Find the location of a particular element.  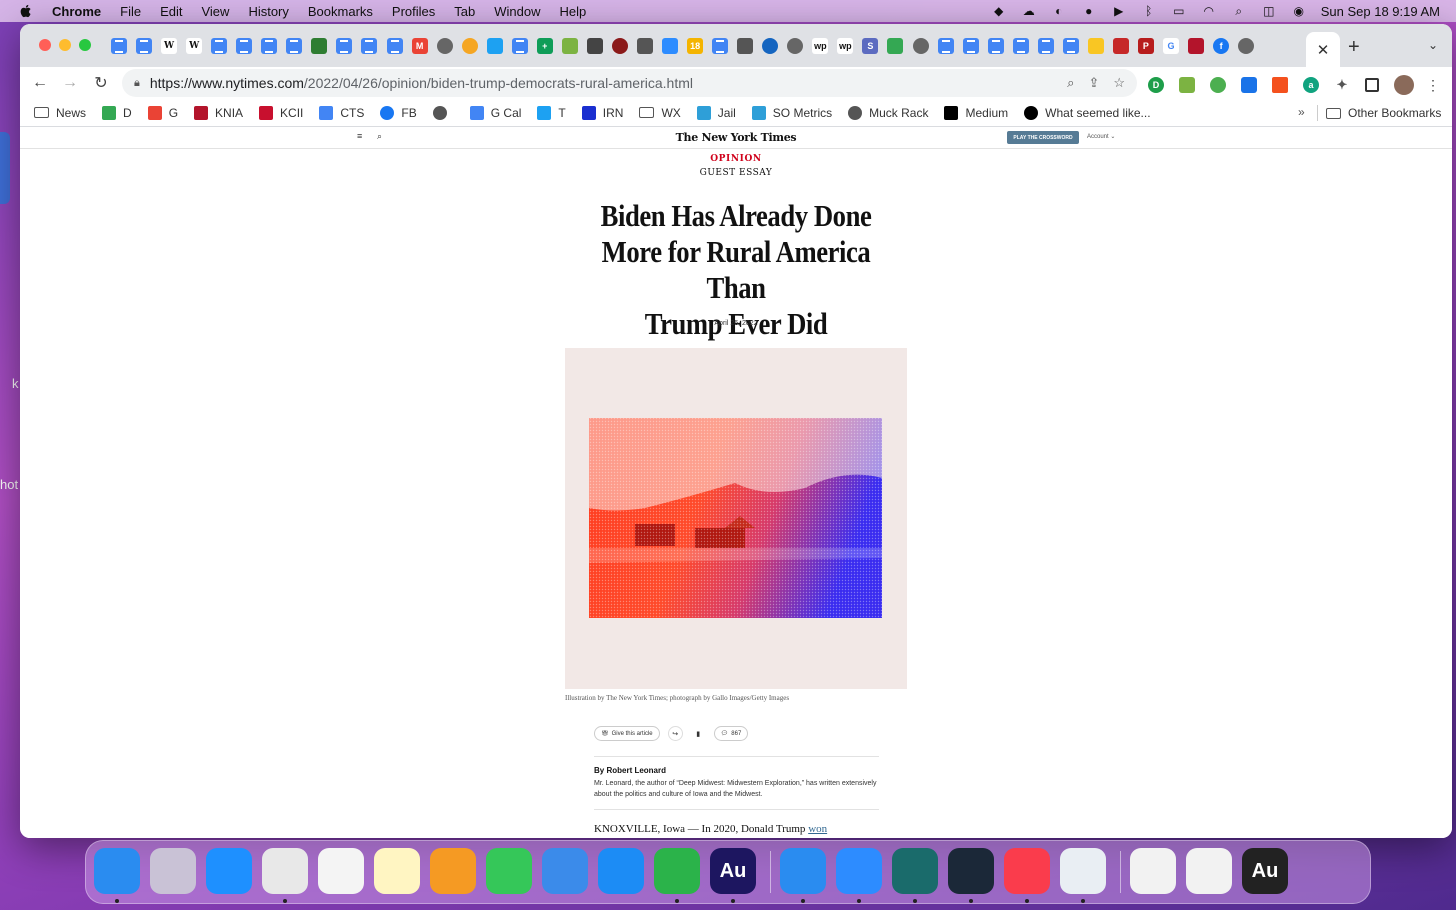

menu-clock: Sun Sep 18 9:19 AM is located at coordinates (1380, 11).